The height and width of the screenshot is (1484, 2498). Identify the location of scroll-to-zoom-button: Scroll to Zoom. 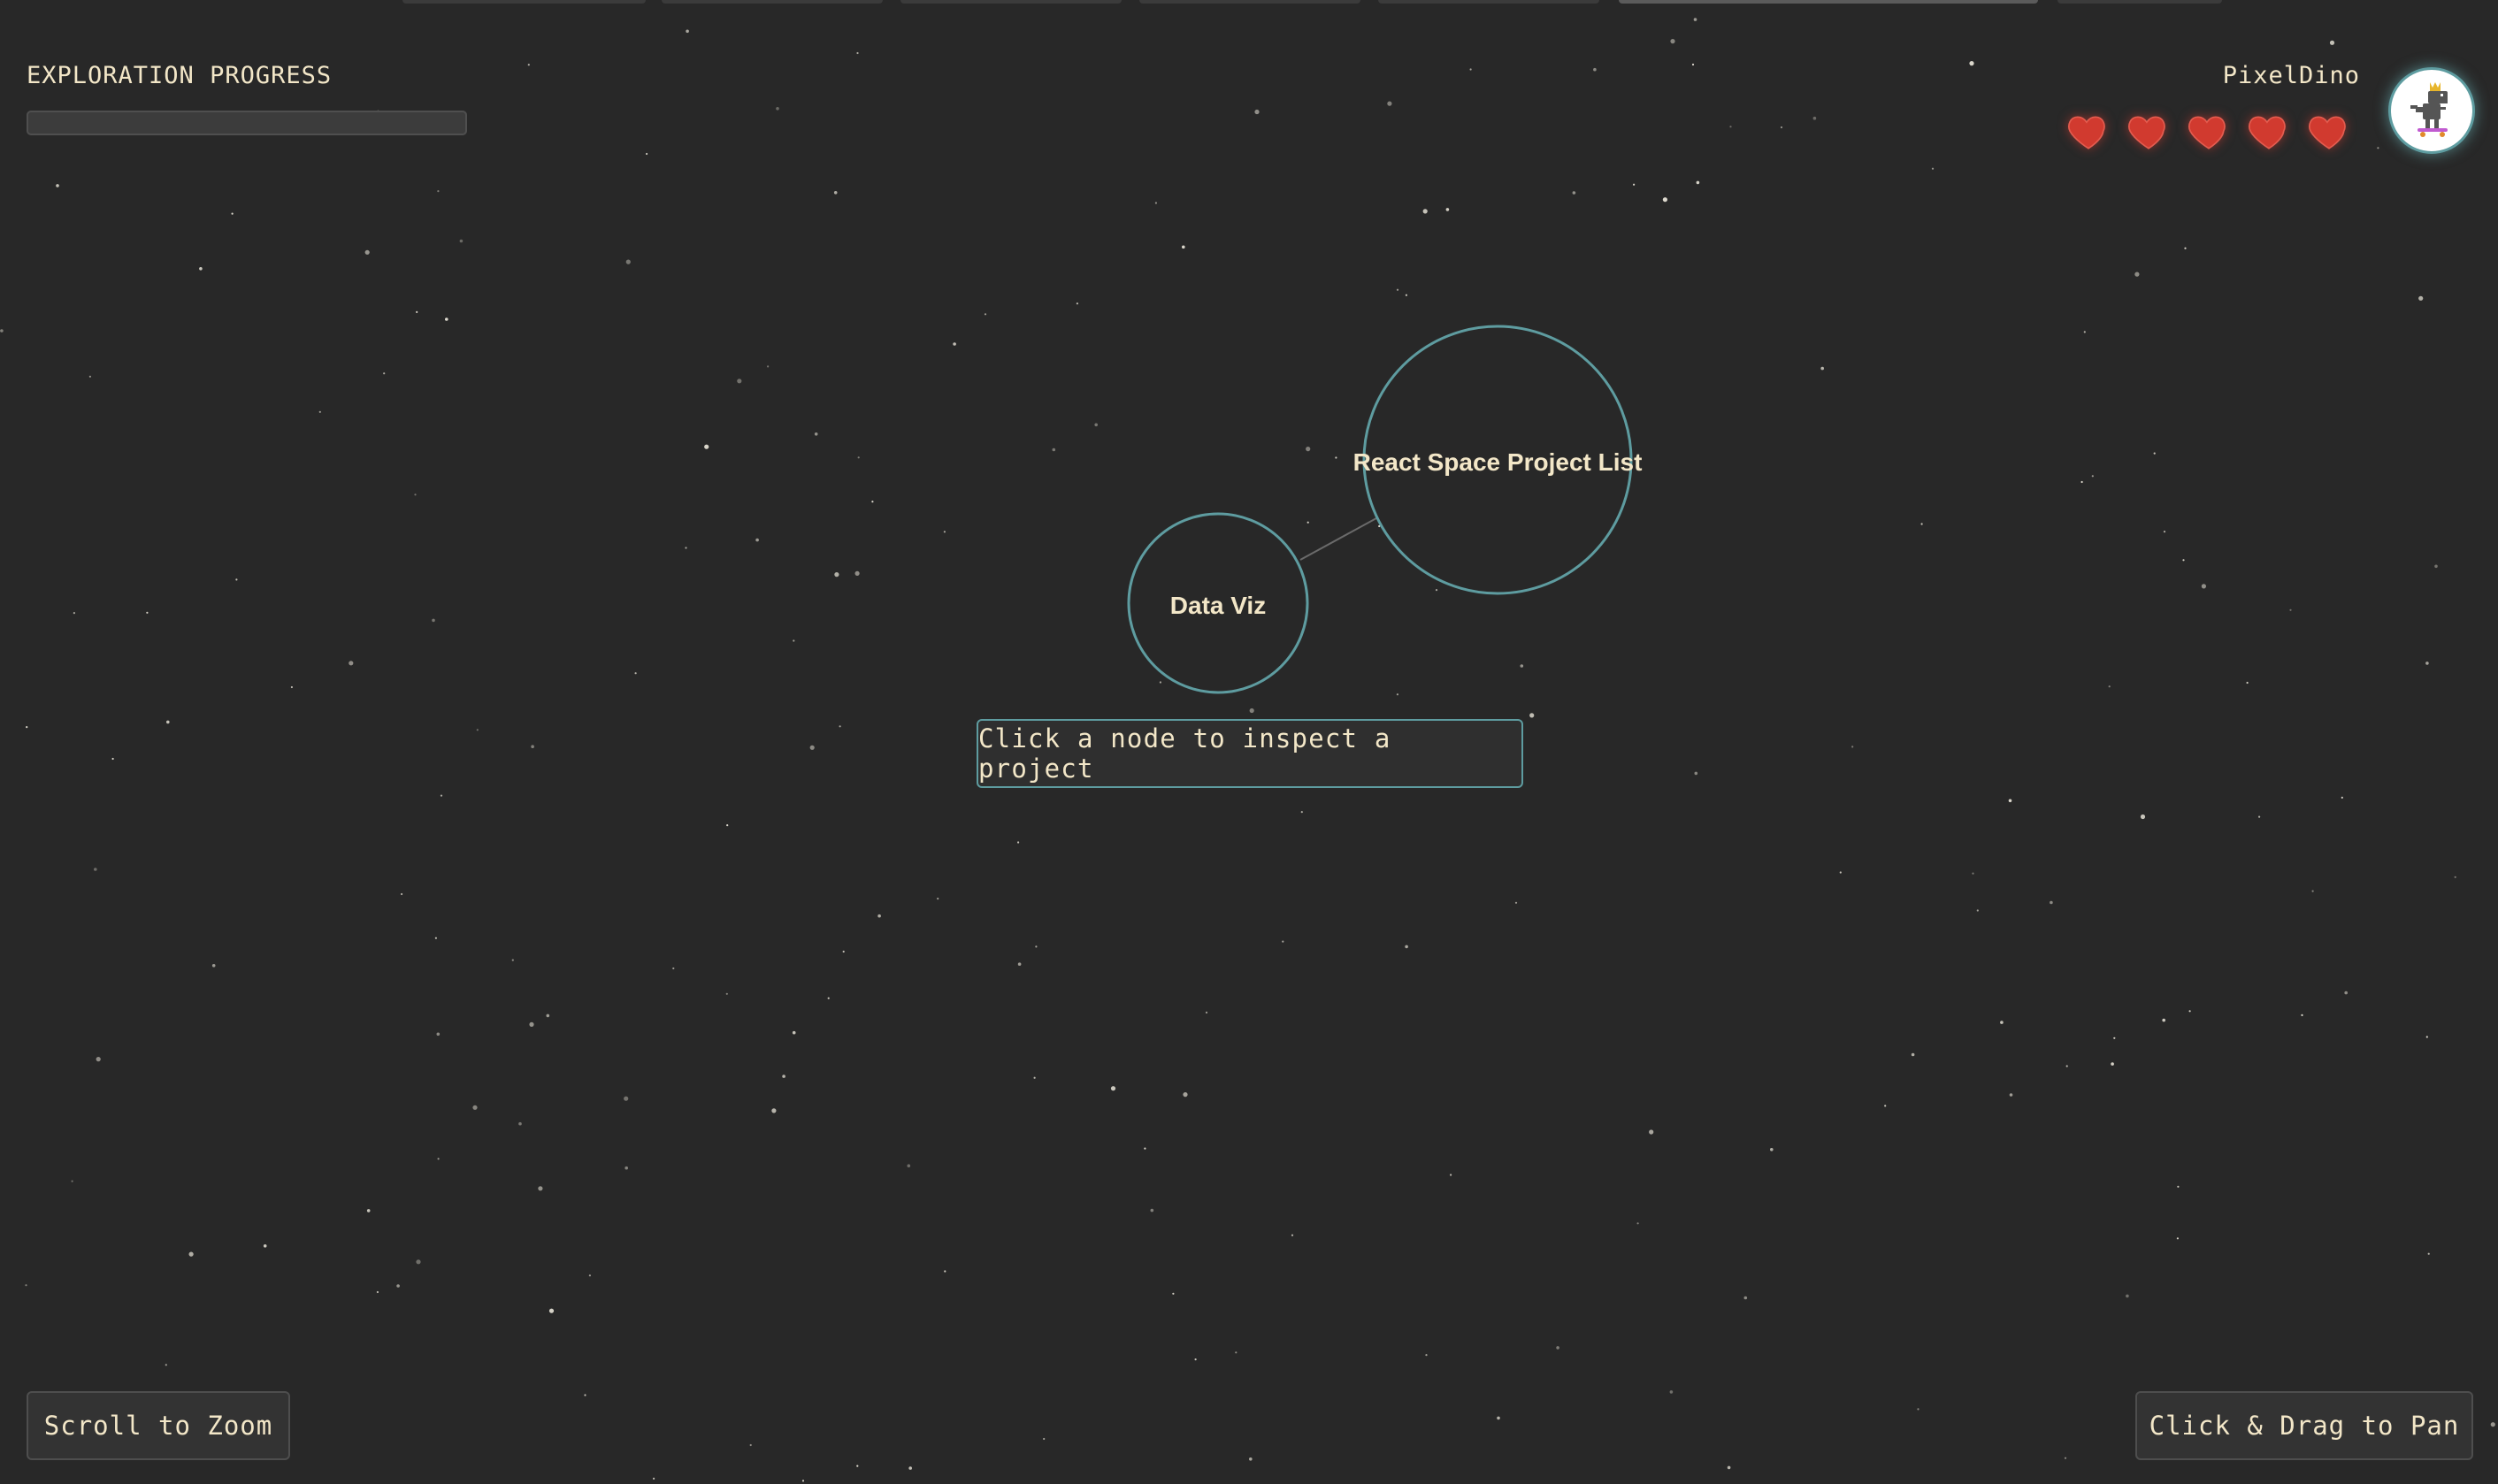
(158, 1425).